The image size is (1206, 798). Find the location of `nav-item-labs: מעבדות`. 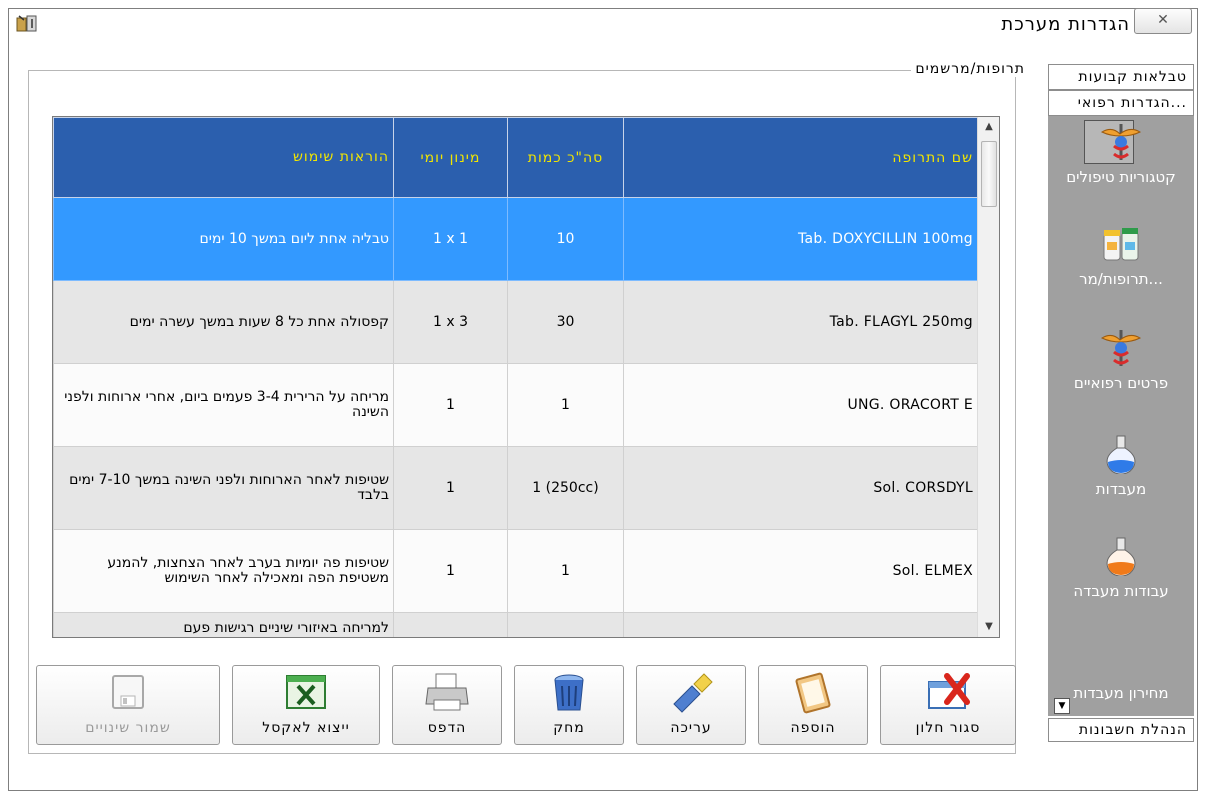

nav-item-labs: מעבדות is located at coordinates (1121, 466).